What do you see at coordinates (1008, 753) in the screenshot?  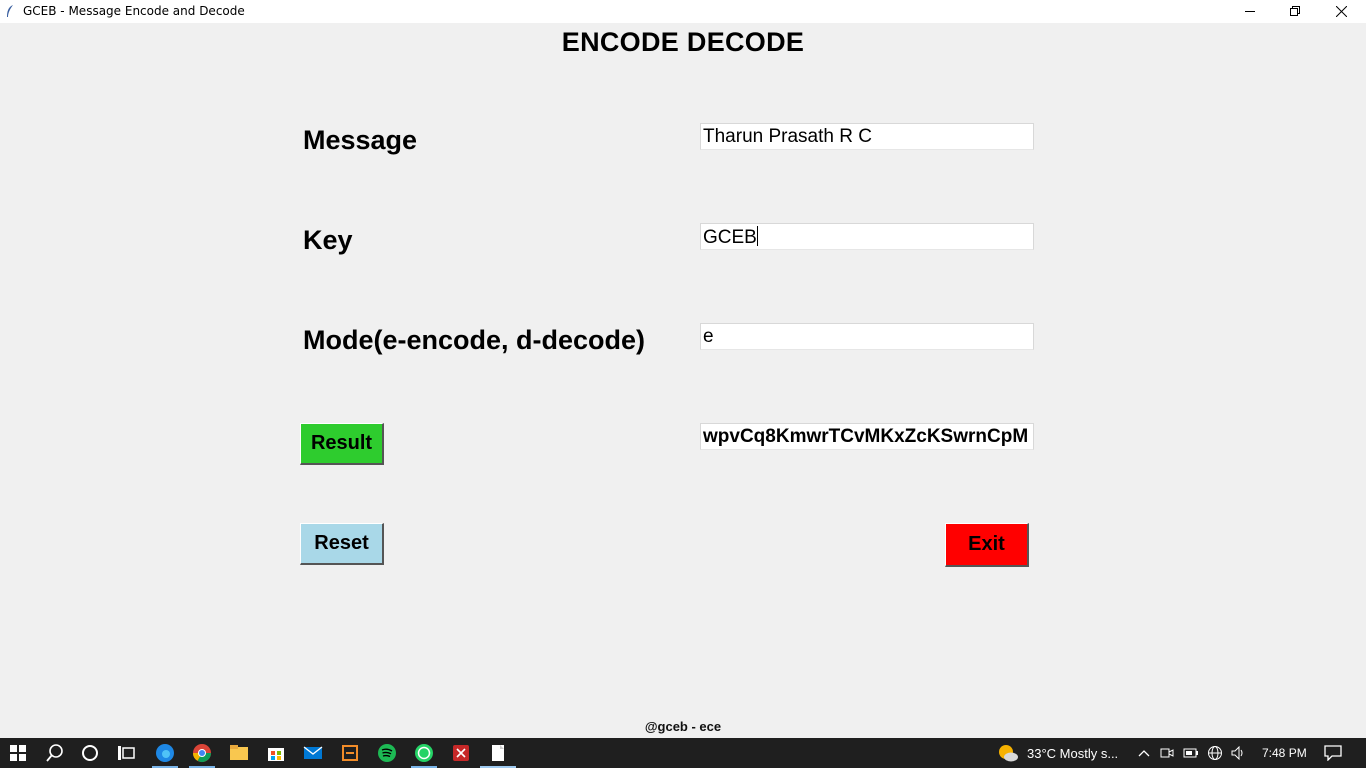 I see `weather-icon` at bounding box center [1008, 753].